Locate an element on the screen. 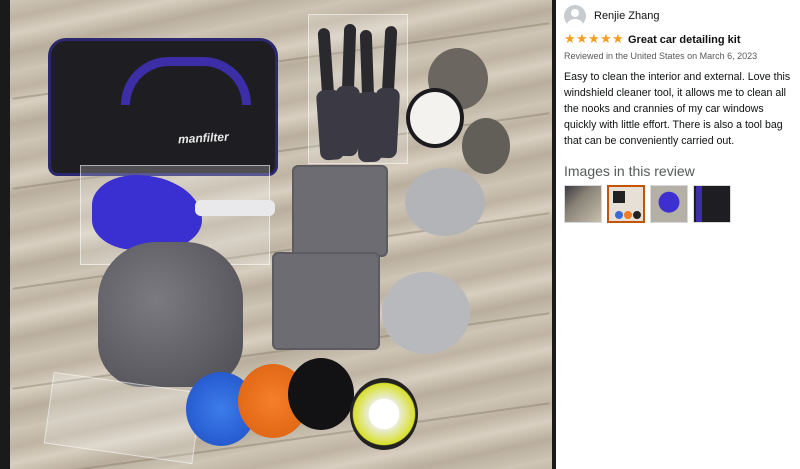 Image resolution: width=800 pixels, height=469 pixels. review-image-thumbnails is located at coordinates (678, 204).